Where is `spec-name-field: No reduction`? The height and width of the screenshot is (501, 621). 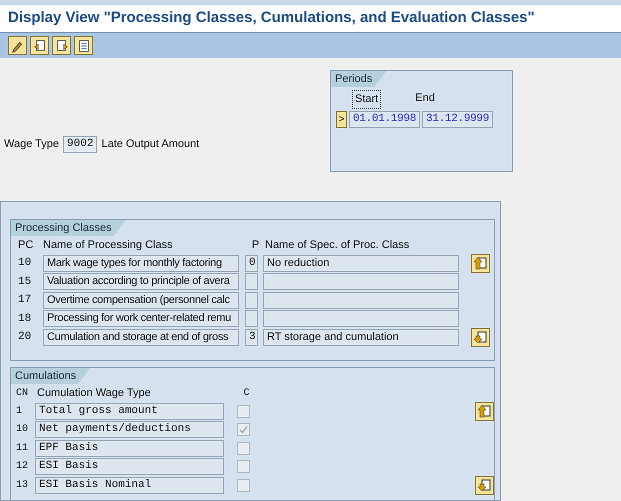 spec-name-field: No reduction is located at coordinates (361, 263).